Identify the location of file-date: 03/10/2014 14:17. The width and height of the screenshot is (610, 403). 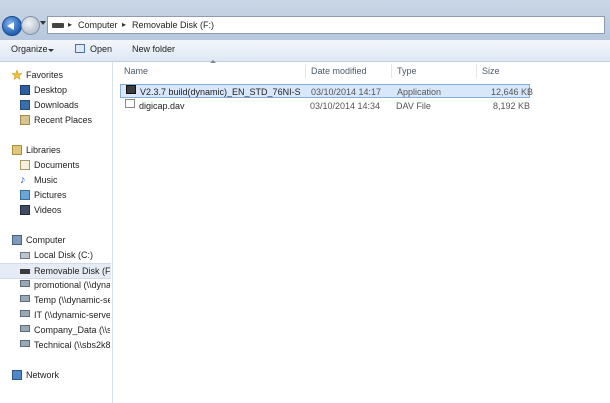
(346, 92).